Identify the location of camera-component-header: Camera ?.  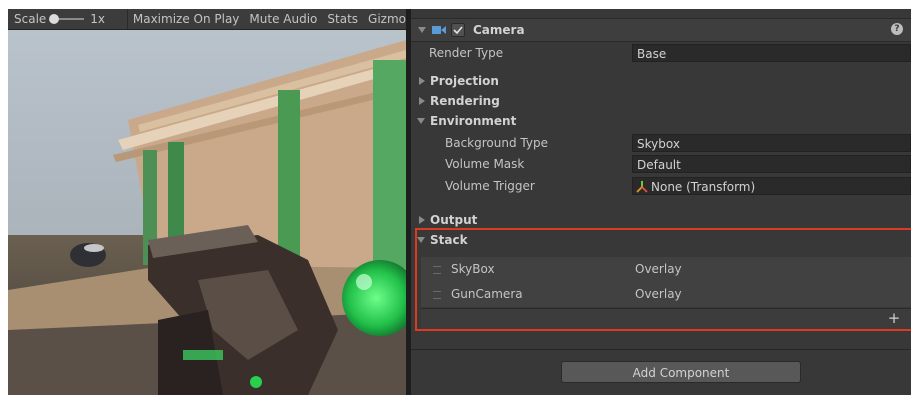
(661, 30).